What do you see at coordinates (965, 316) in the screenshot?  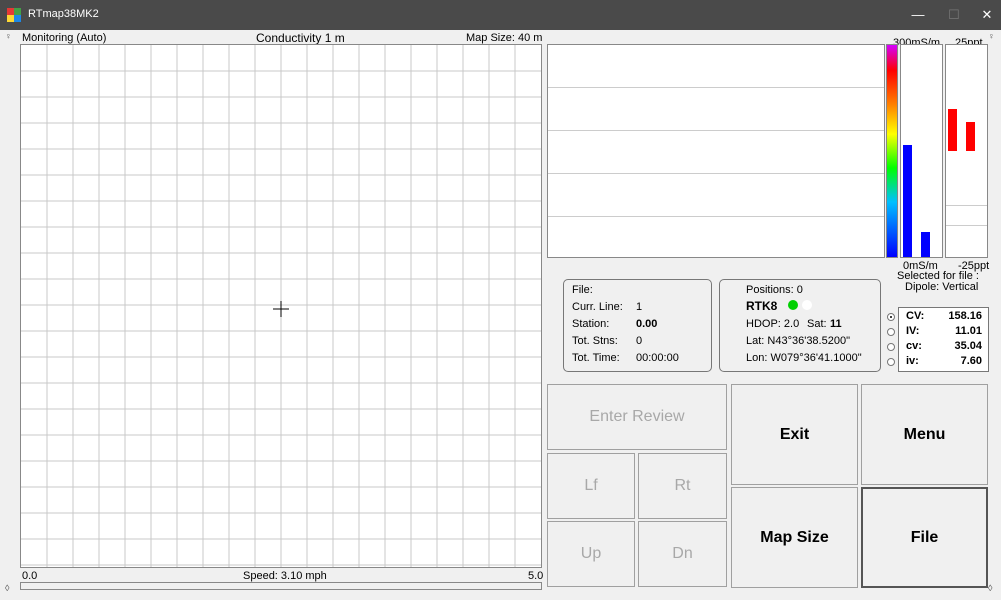 I see `reading-value: 158.16` at bounding box center [965, 316].